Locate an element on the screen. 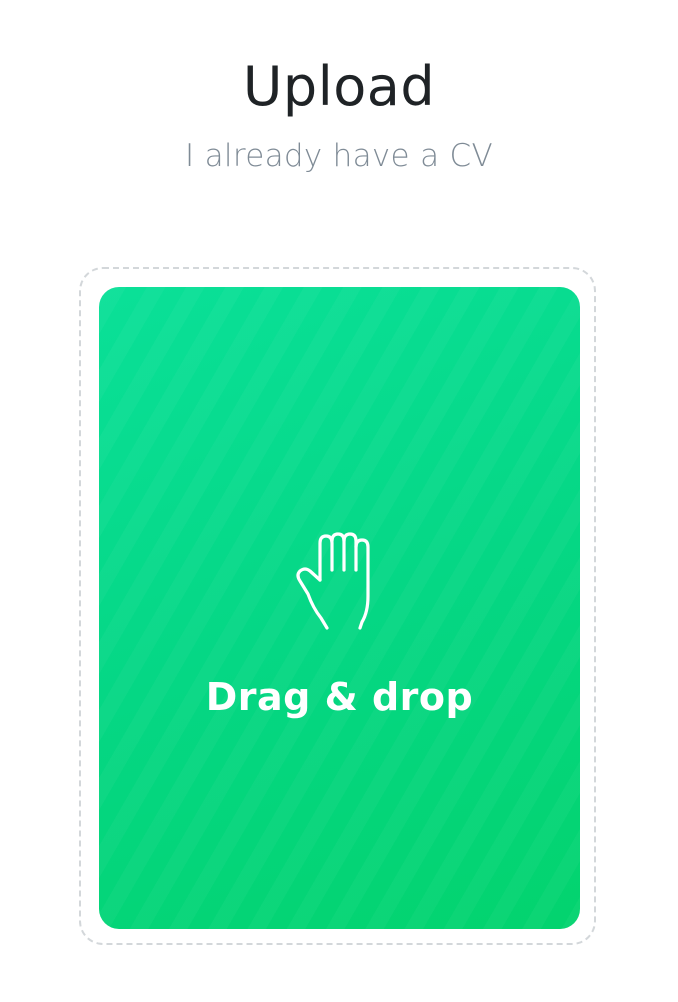 Image resolution: width=678 pixels, height=1002 pixels. page-title: Upload is located at coordinates (339, 86).